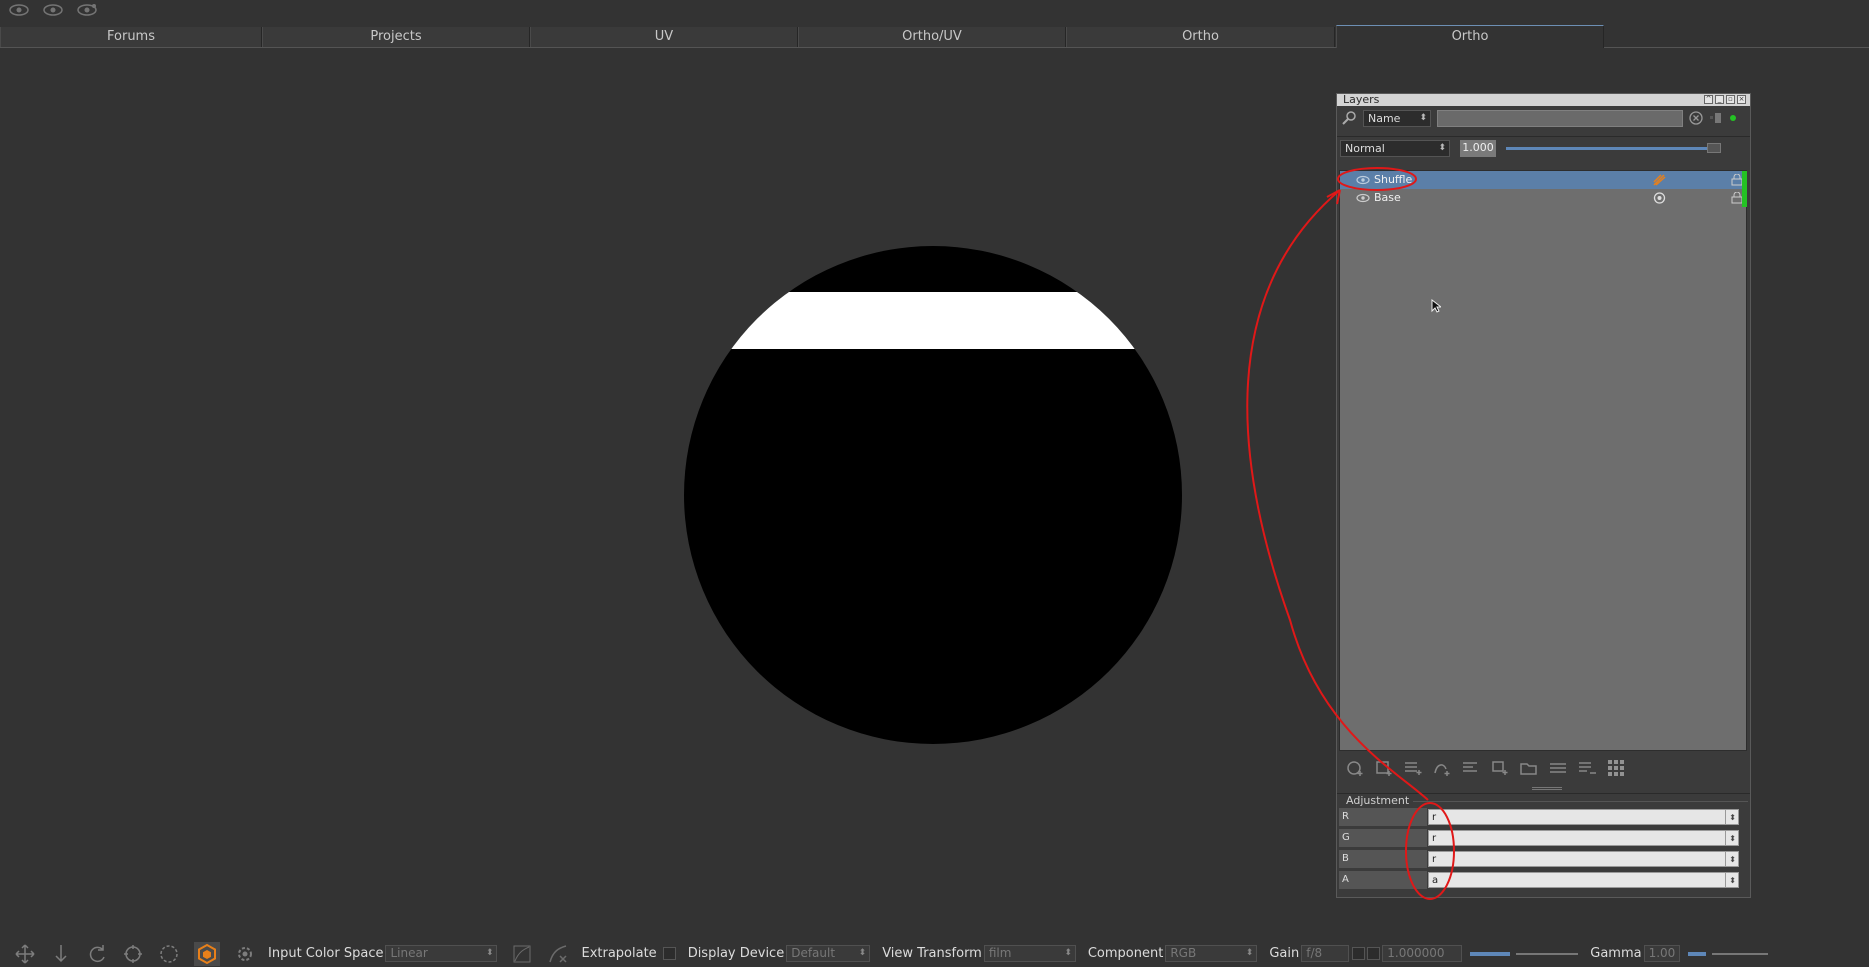  I want to click on channel-select: a ⬍, so click(1583, 880).